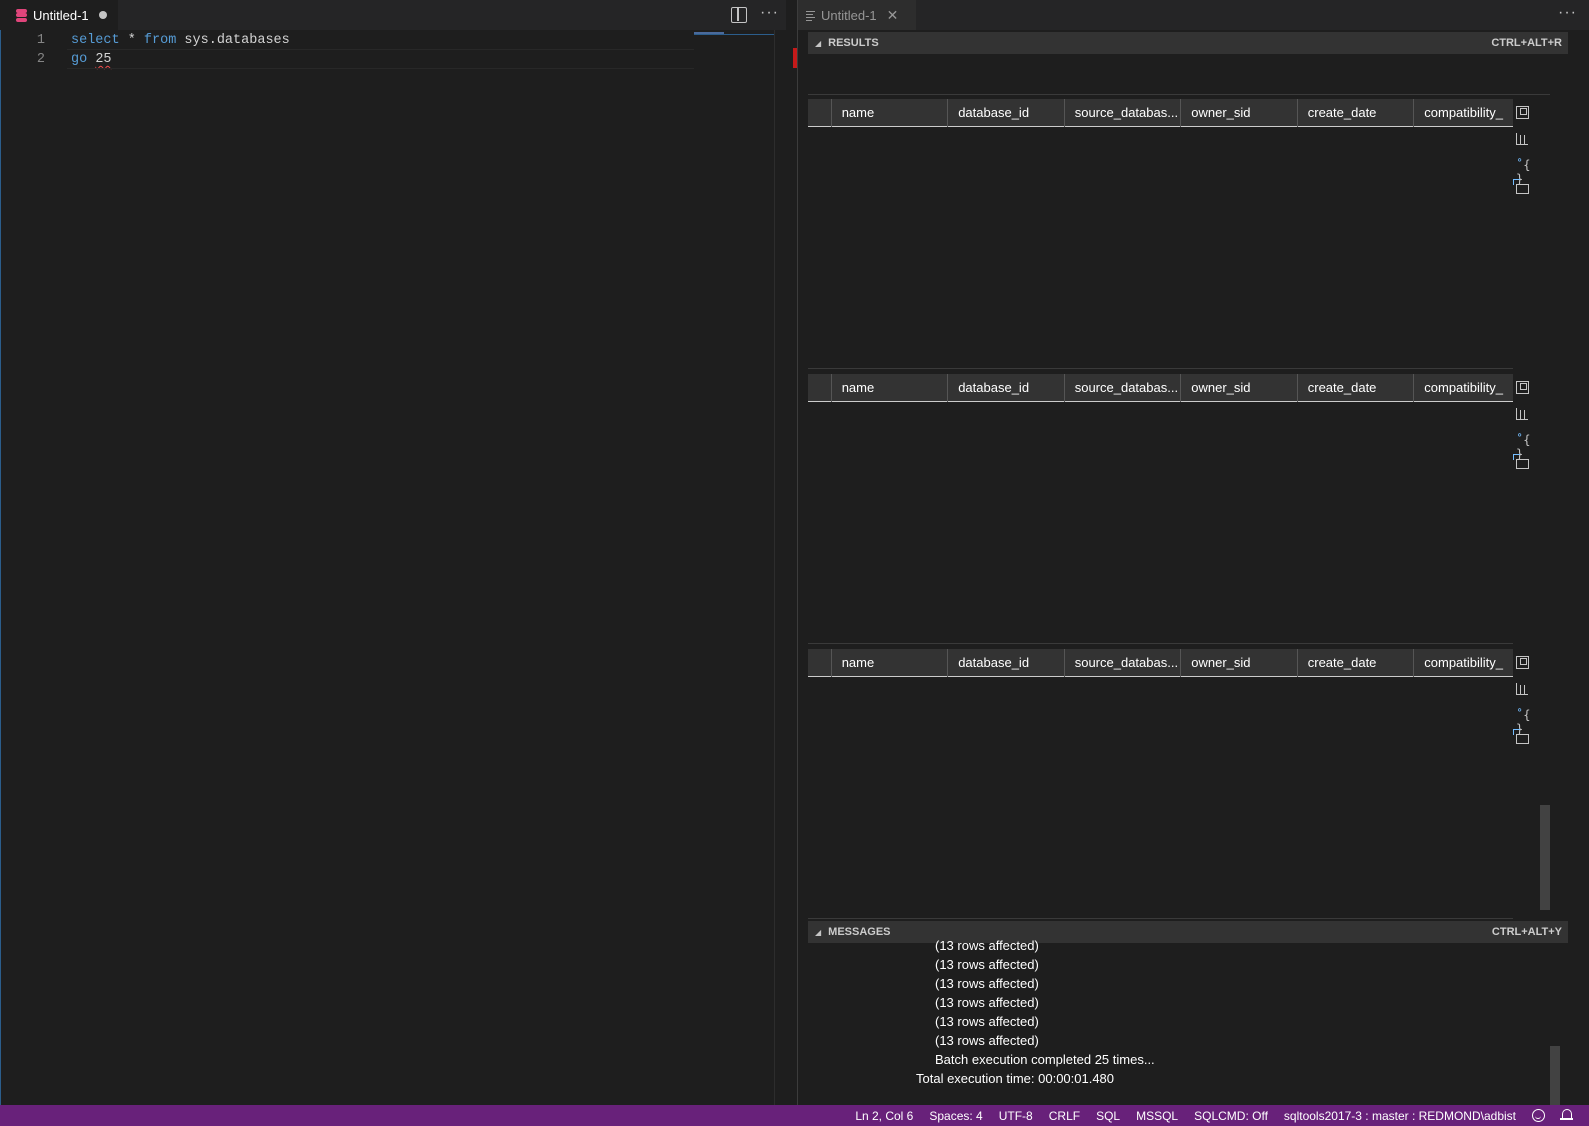 The width and height of the screenshot is (1589, 1126). Describe the element at coordinates (79, 59) in the screenshot. I see `keyword-token: go` at that location.